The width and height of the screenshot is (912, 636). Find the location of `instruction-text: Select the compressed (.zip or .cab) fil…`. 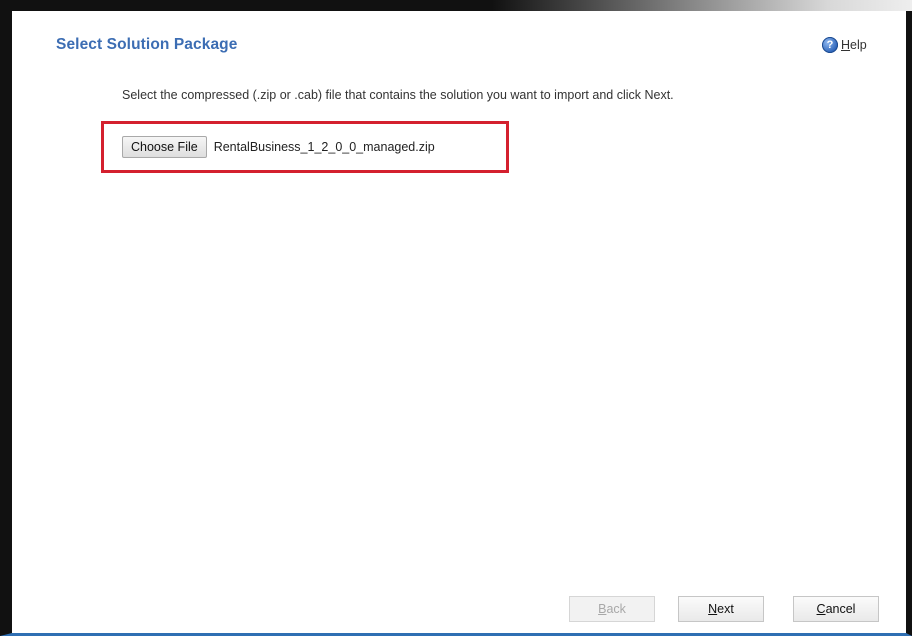

instruction-text: Select the compressed (.zip or .cab) fil… is located at coordinates (398, 95).